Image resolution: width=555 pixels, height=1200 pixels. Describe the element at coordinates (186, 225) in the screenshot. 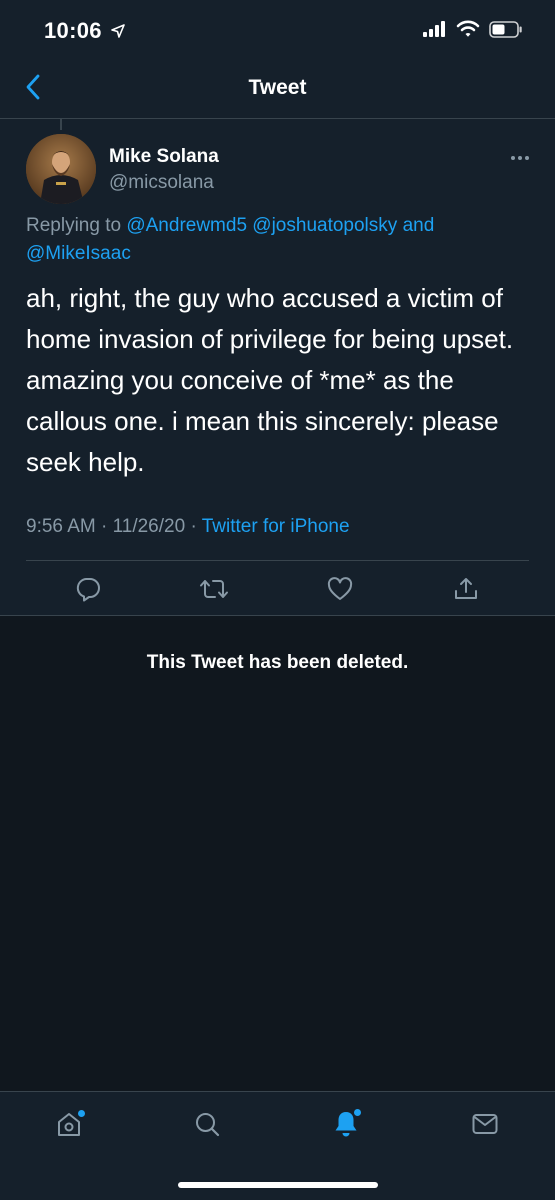

I see `mention-link: @Andrewmd5` at that location.